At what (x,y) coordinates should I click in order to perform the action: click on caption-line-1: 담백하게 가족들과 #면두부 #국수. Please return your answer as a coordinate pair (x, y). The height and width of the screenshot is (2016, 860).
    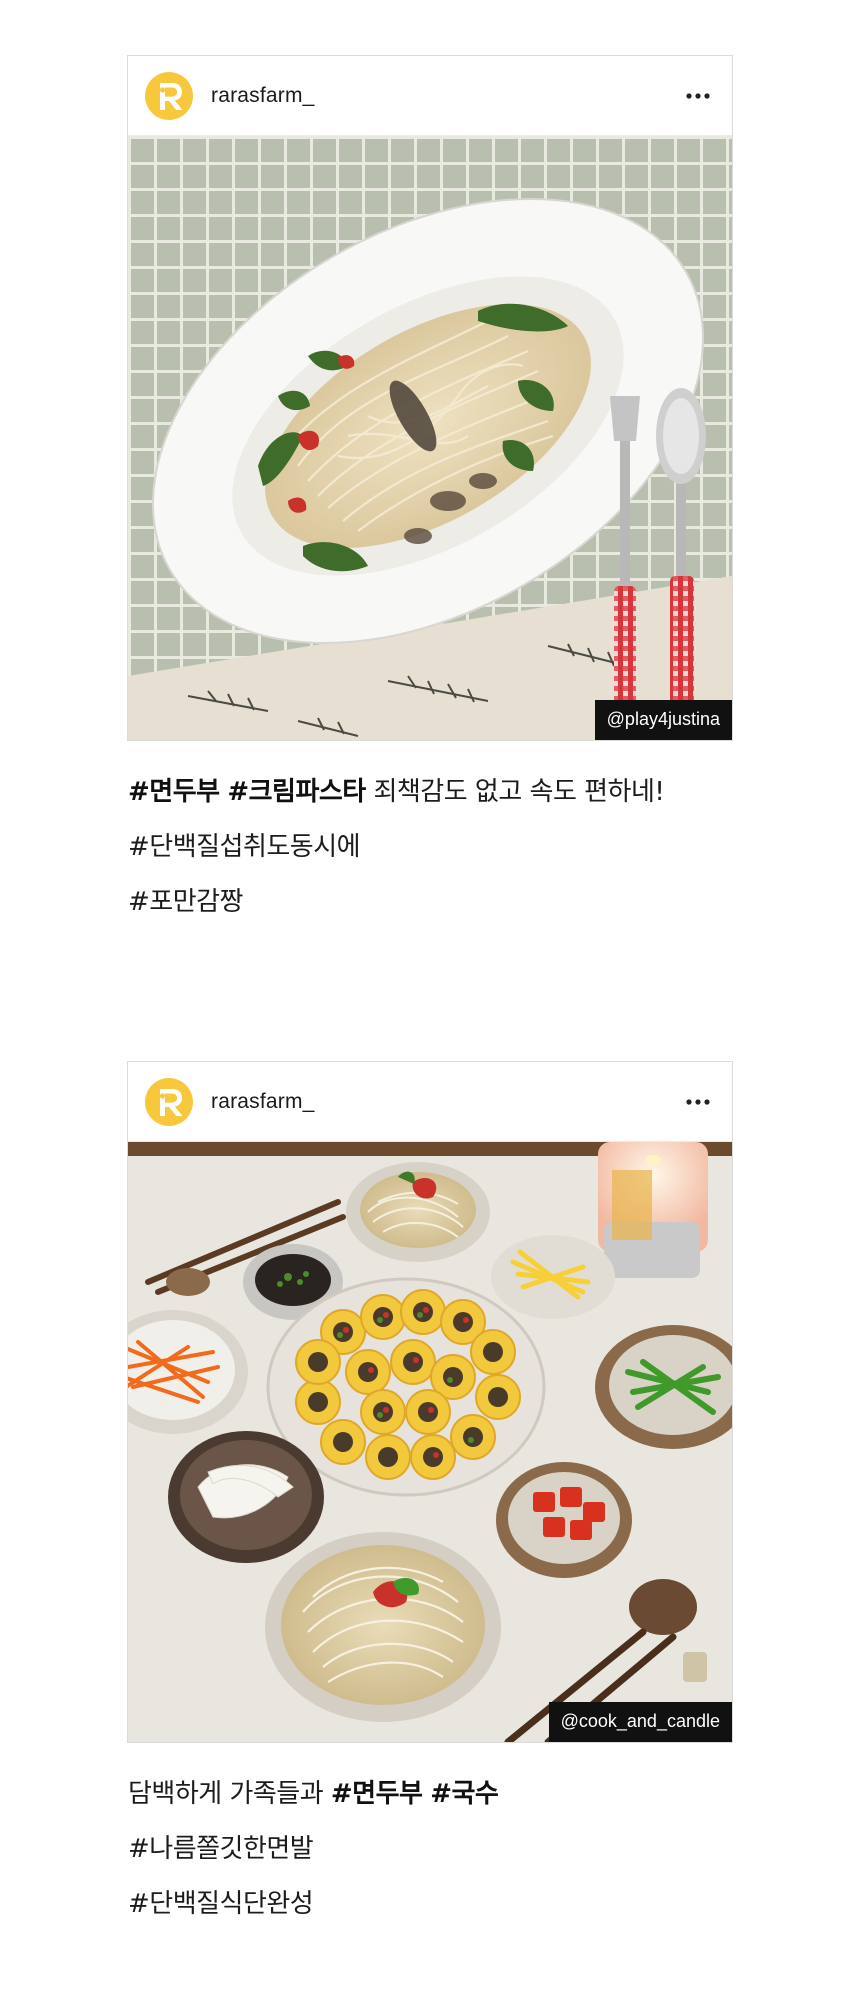
    Looking at the image, I should click on (430, 1794).